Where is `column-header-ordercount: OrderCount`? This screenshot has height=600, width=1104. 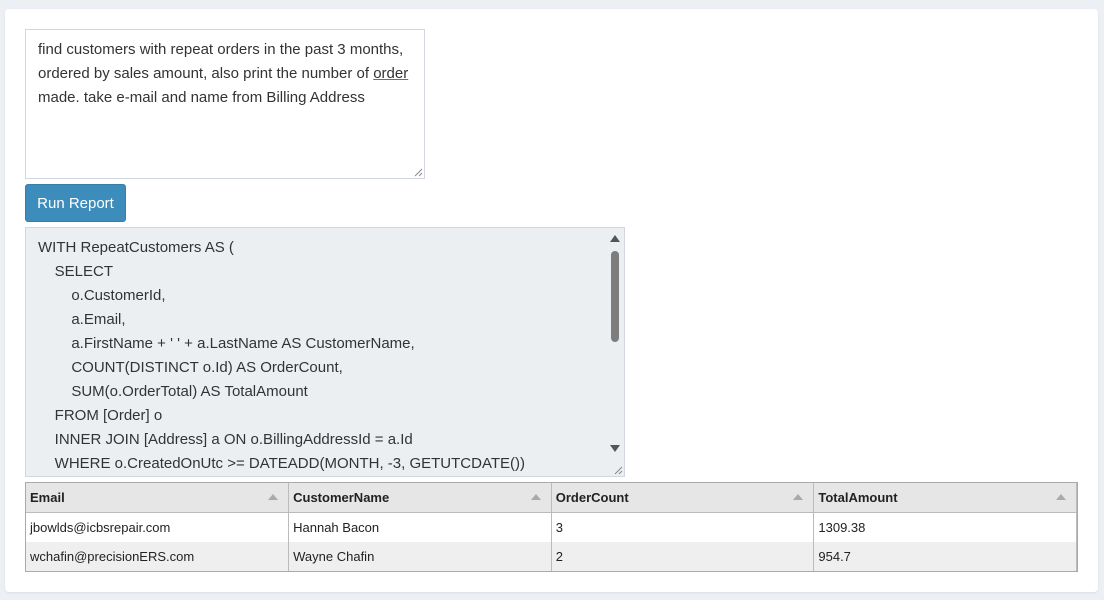 column-header-ordercount: OrderCount is located at coordinates (683, 498).